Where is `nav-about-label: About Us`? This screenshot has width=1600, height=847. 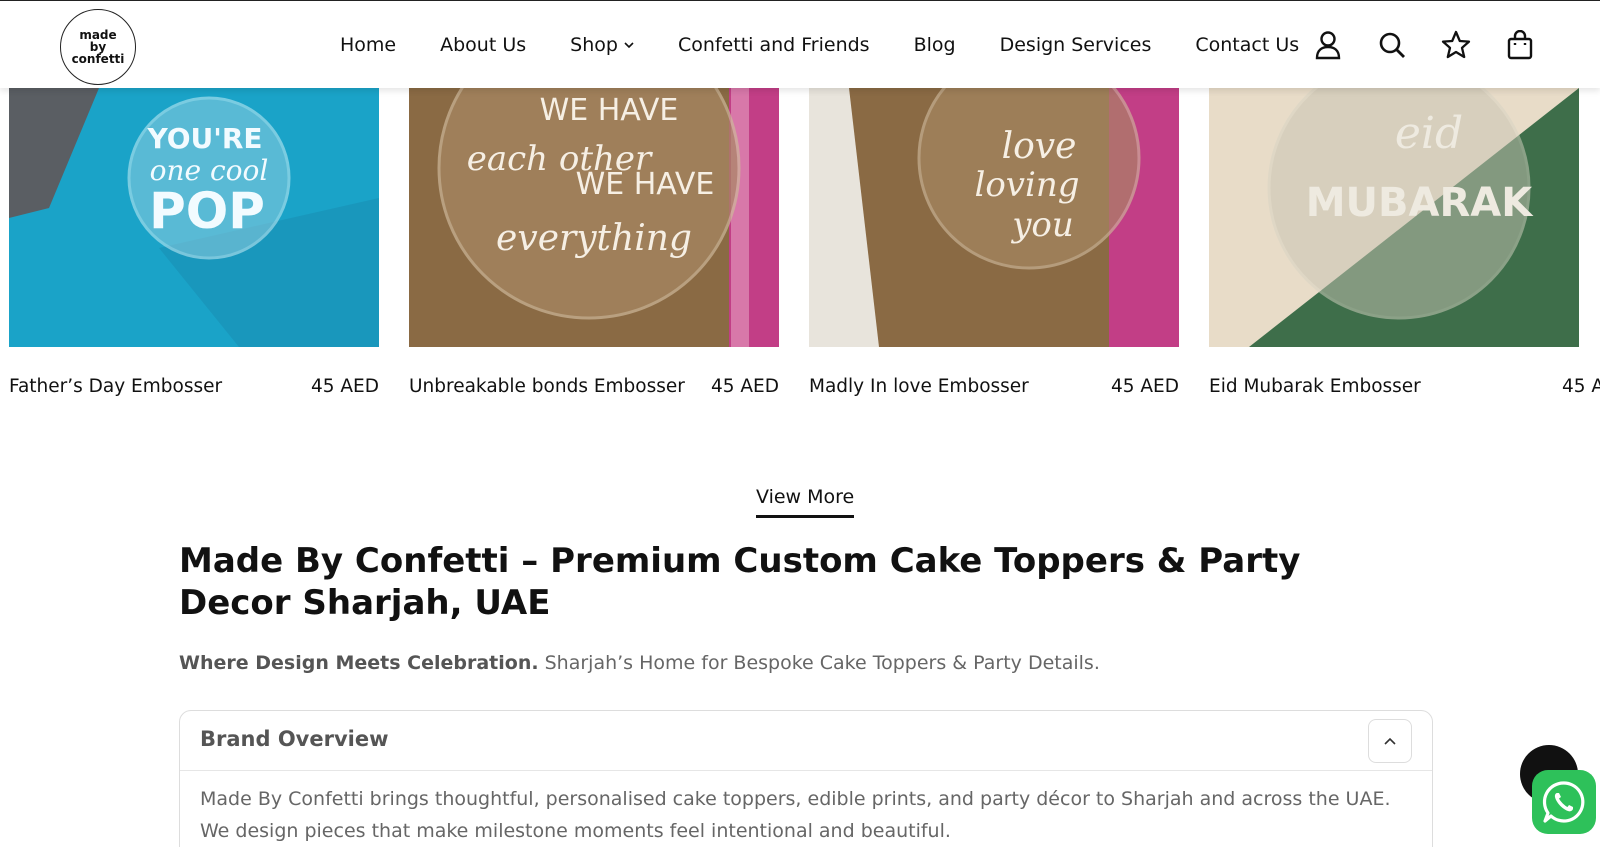
nav-about-label: About Us is located at coordinates (483, 45).